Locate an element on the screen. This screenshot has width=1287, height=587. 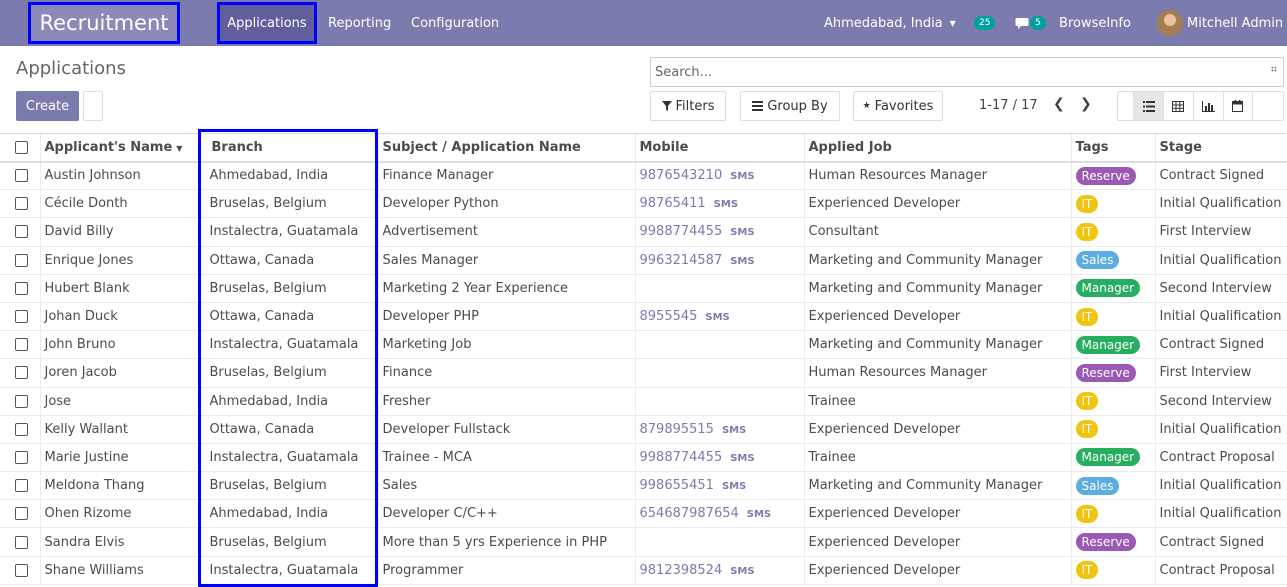
activity-count-badge: 25 is located at coordinates (985, 23).